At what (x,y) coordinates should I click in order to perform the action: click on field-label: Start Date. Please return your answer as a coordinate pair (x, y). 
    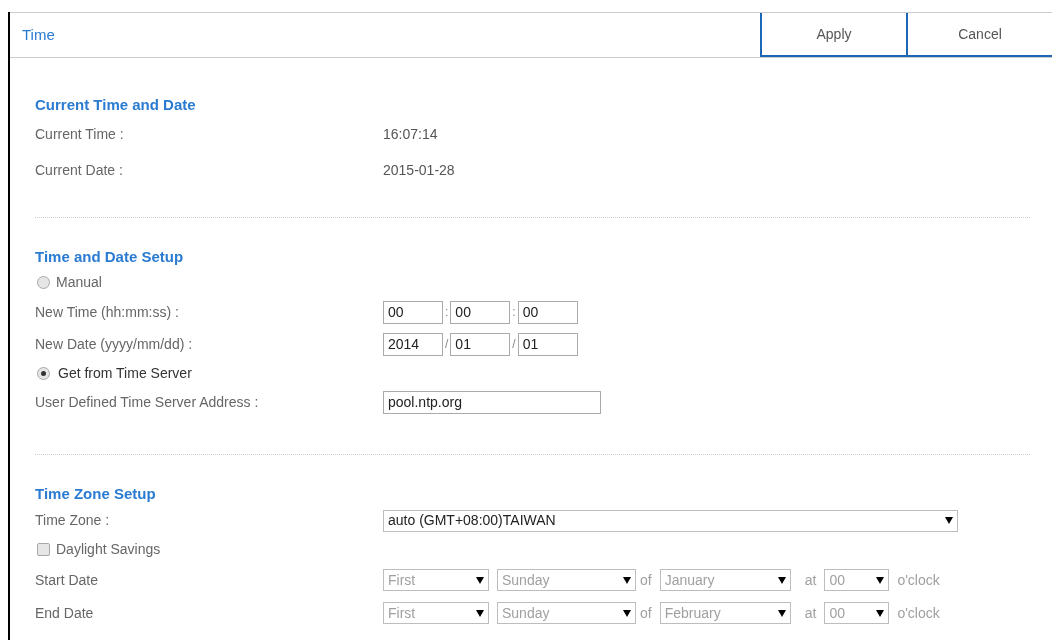
    Looking at the image, I should click on (67, 580).